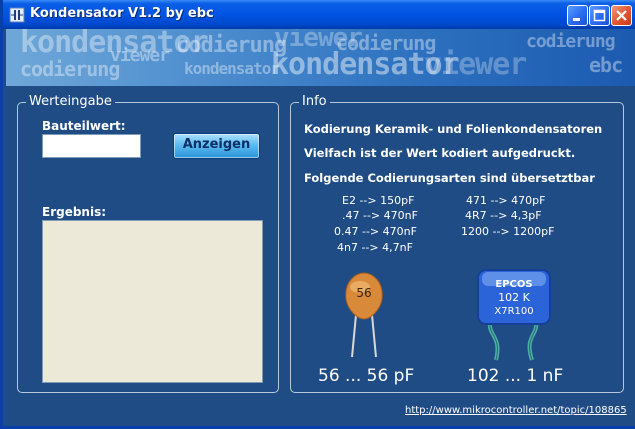 The image size is (635, 429). What do you see at coordinates (375, 231) in the screenshot?
I see `example-code: 0.47 --> 470nF` at bounding box center [375, 231].